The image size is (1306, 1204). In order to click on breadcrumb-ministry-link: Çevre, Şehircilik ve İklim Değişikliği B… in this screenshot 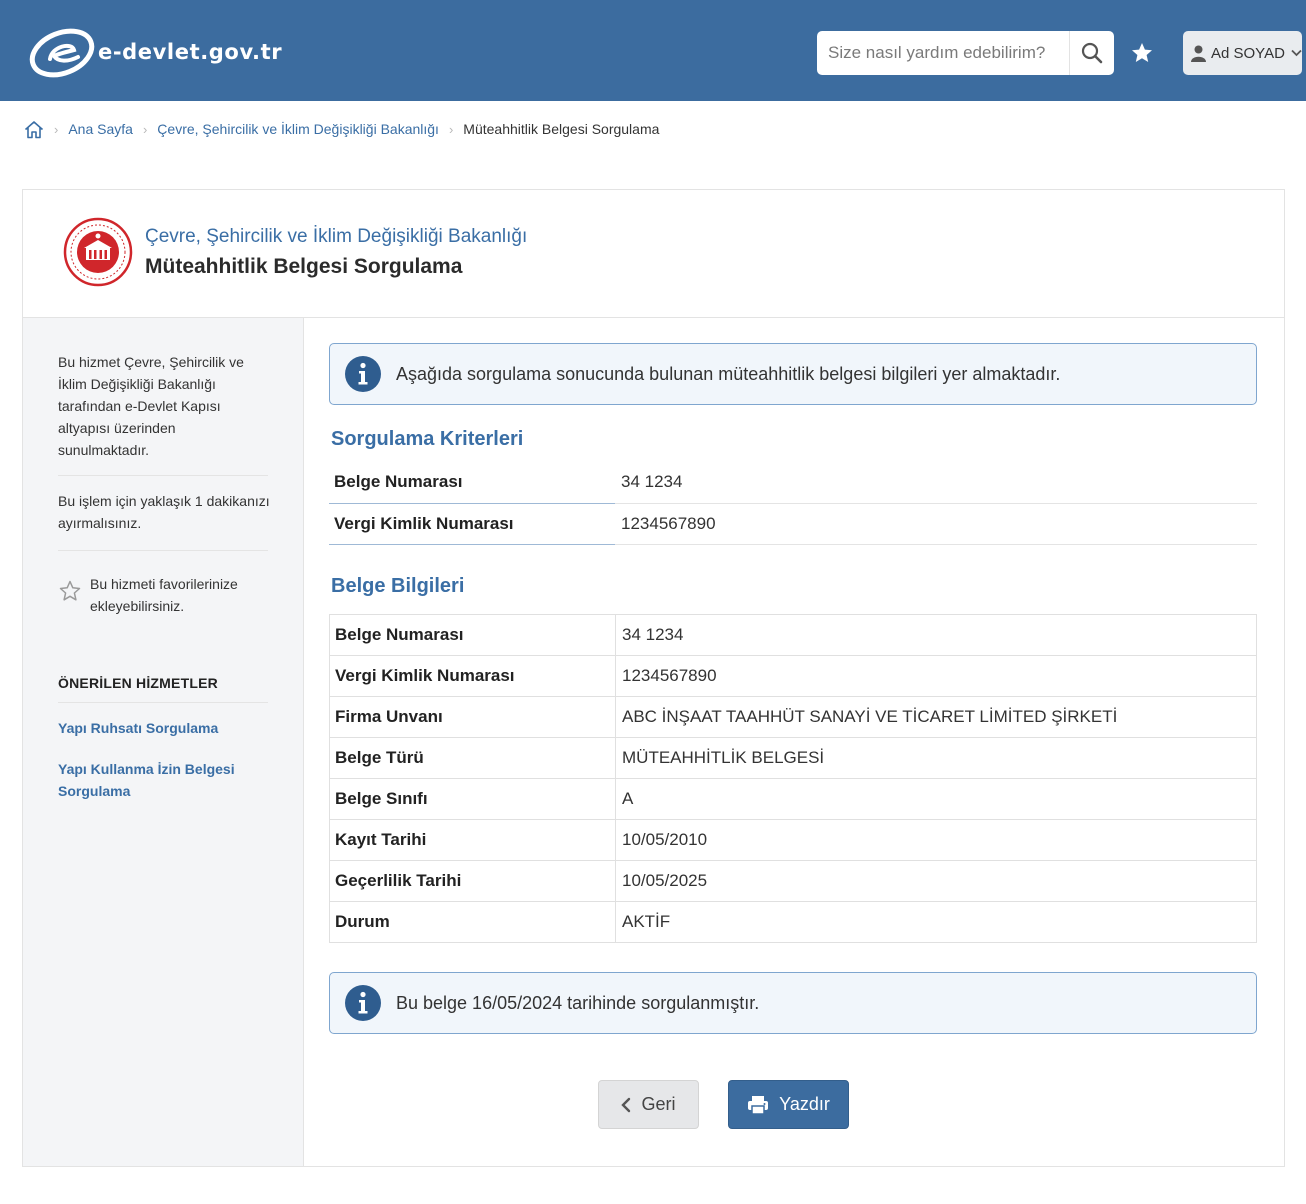, I will do `click(298, 129)`.